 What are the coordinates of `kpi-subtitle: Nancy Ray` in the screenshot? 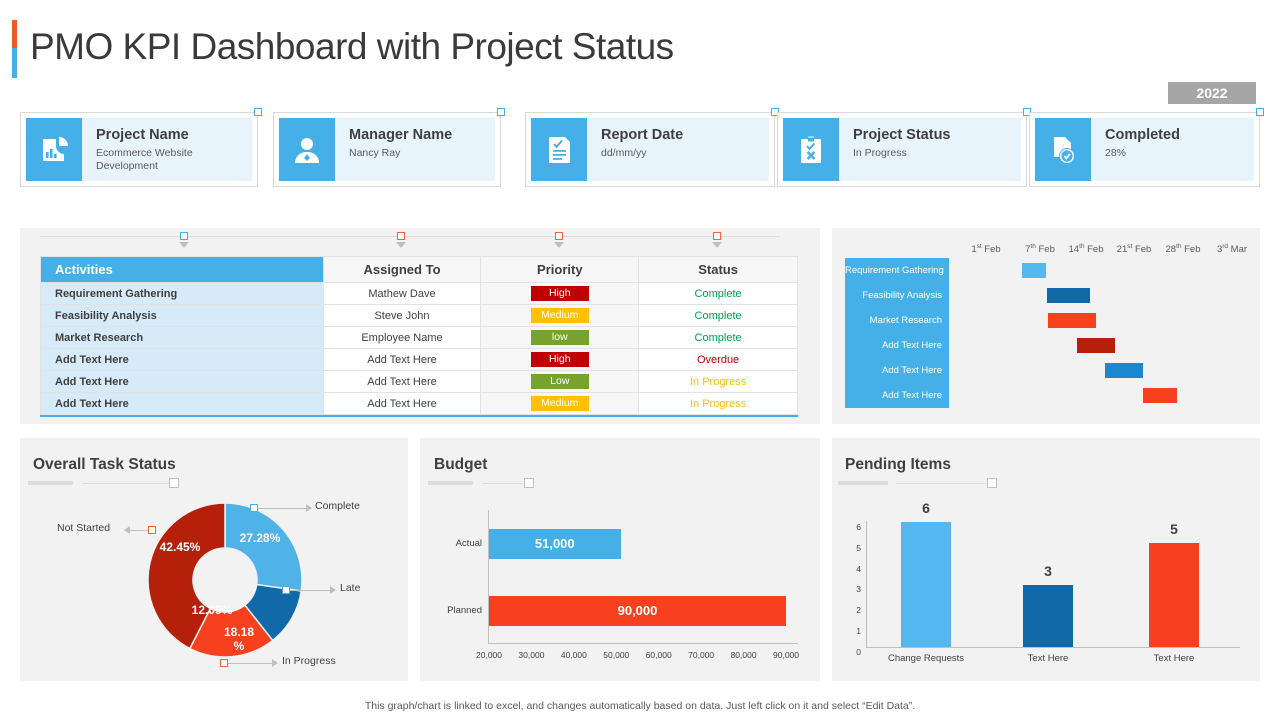 It's located at (375, 152).